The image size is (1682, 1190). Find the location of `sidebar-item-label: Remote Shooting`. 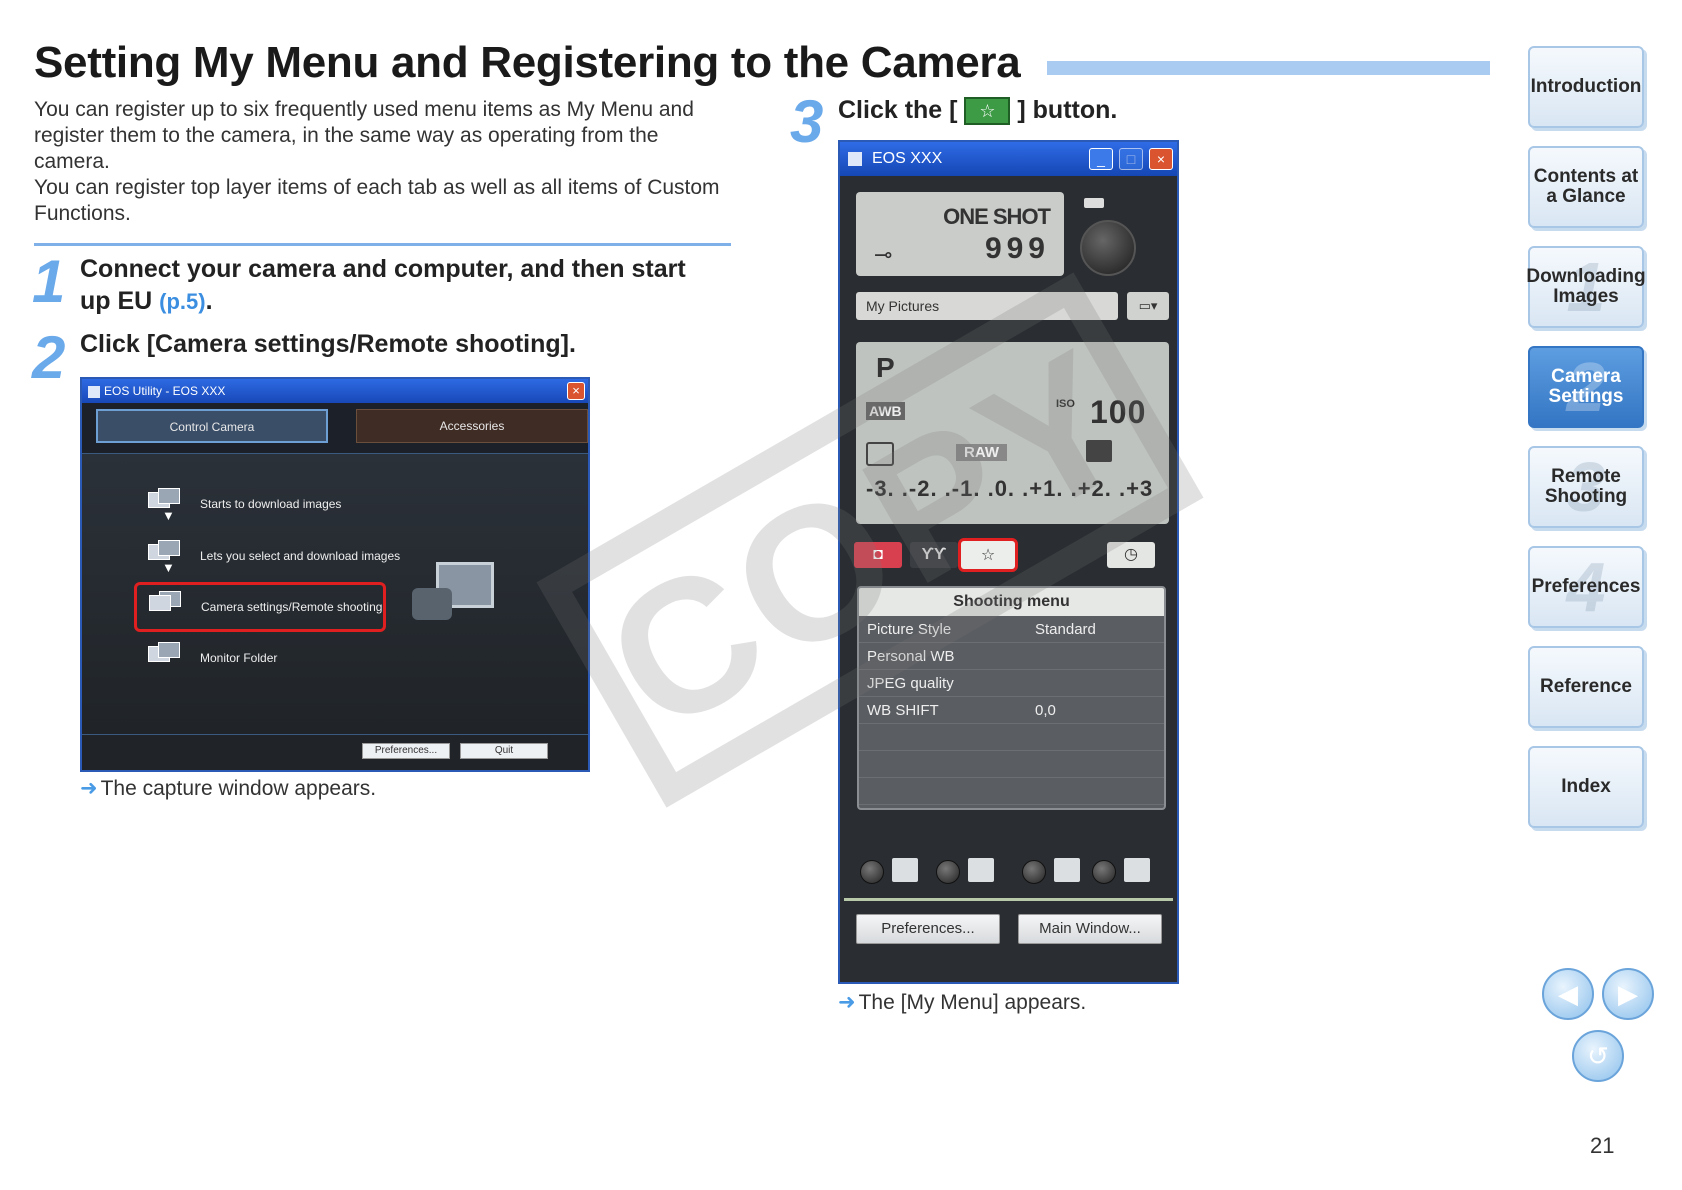

sidebar-item-label: Remote Shooting is located at coordinates (1586, 486).